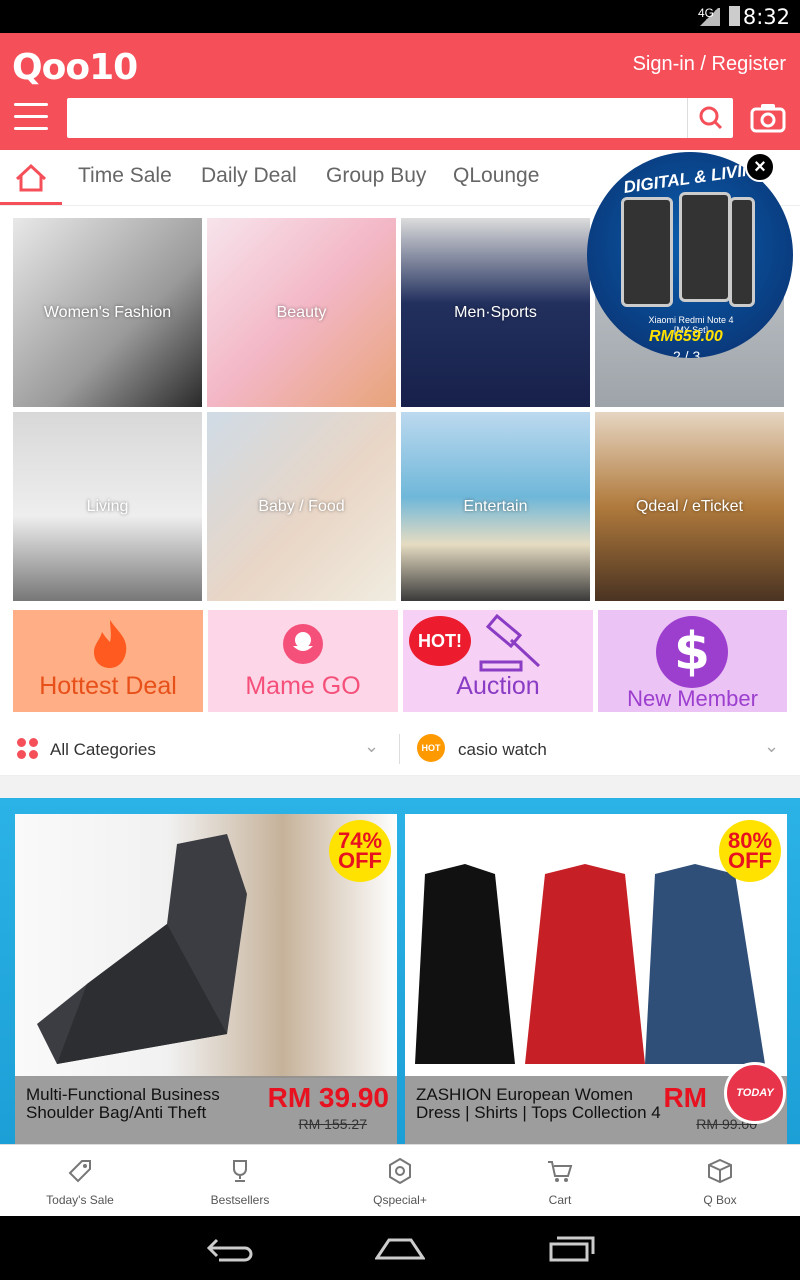  I want to click on network-type: 4G, so click(705, 13).